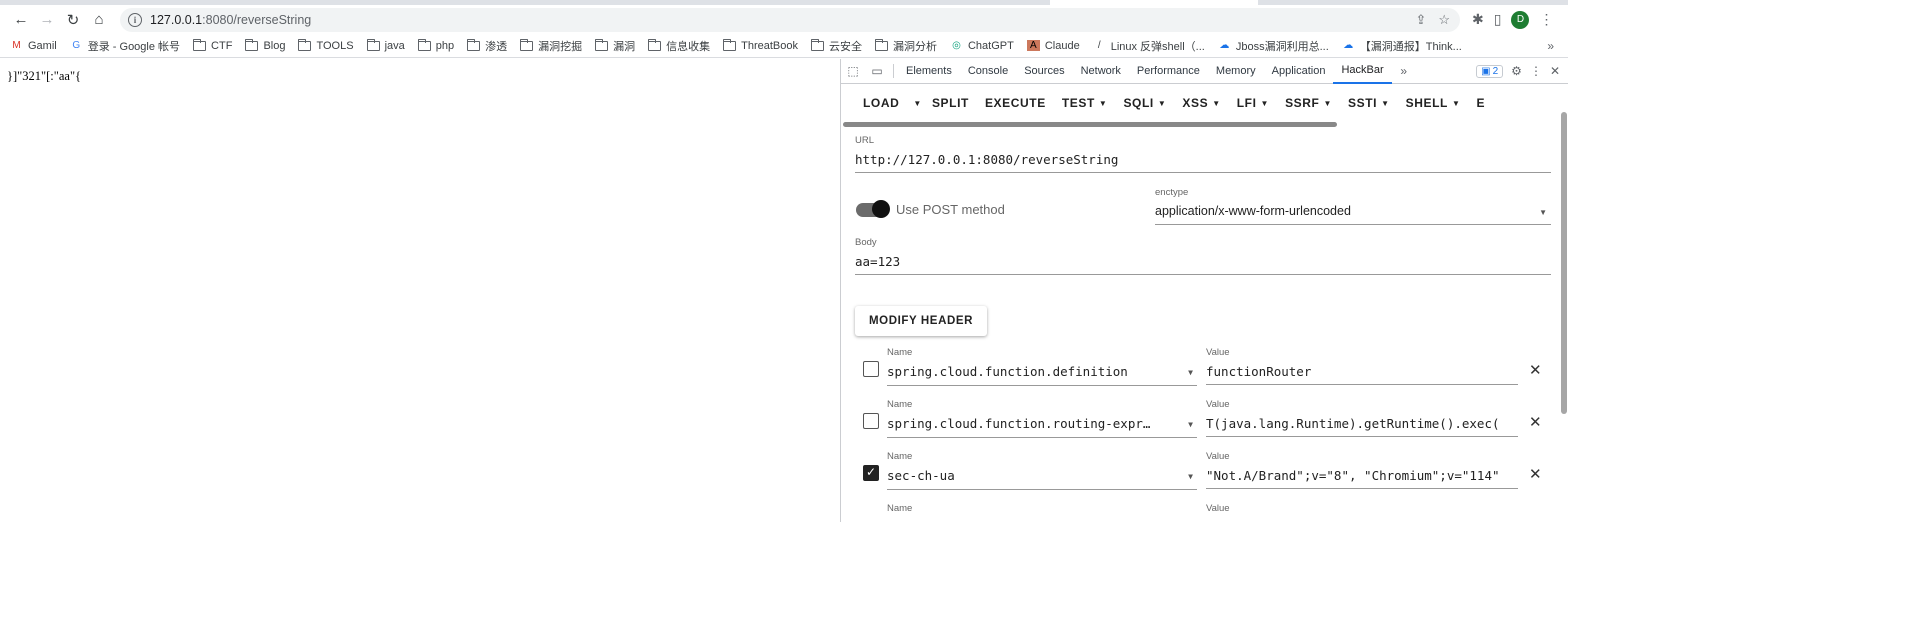 Image resolution: width=1920 pixels, height=639 pixels. Describe the element at coordinates (33, 46) in the screenshot. I see `bookmark-item: M Gamil` at that location.